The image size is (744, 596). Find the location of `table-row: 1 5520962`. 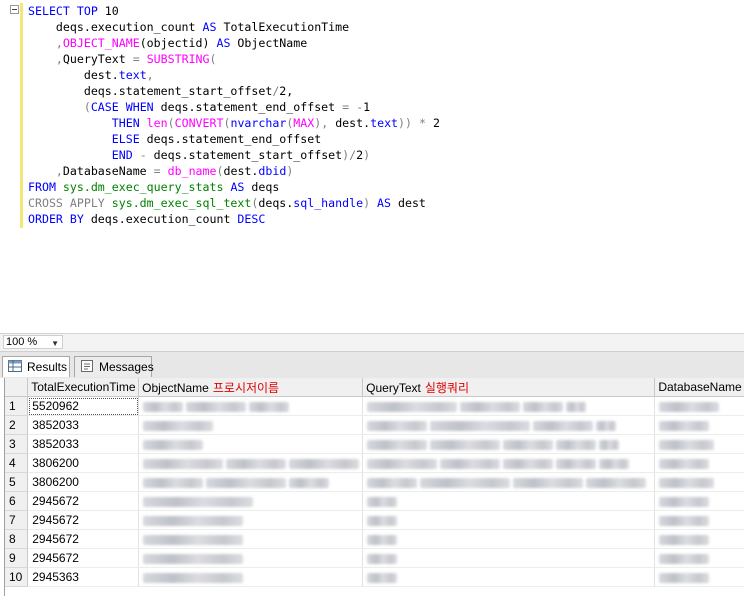

table-row: 1 5520962 is located at coordinates (374, 406).